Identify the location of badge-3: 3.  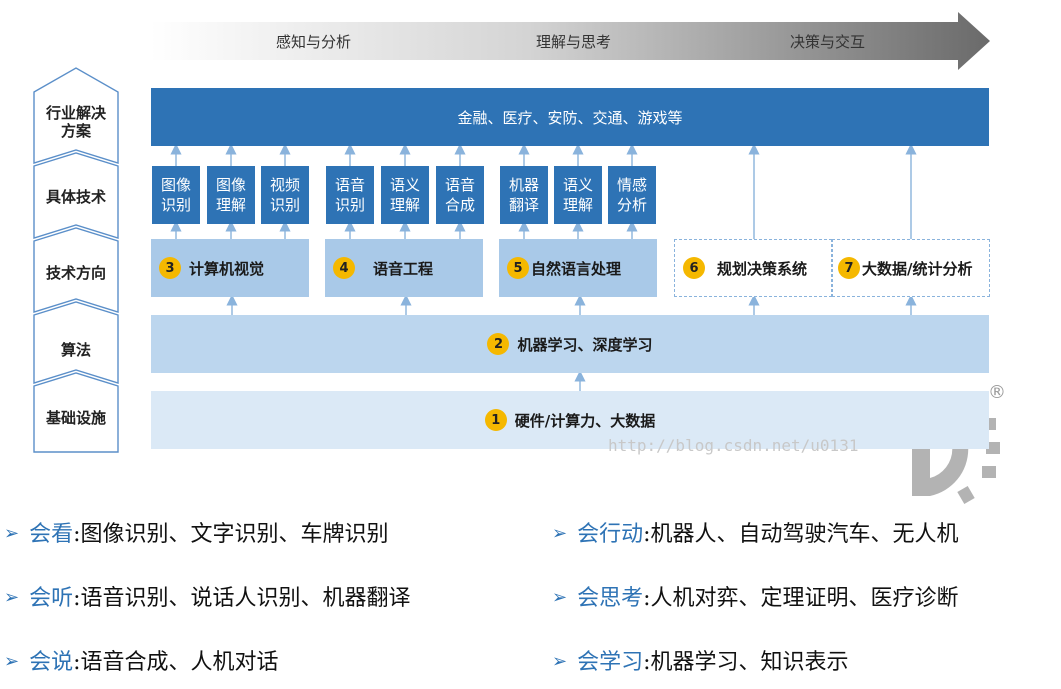
(170, 268).